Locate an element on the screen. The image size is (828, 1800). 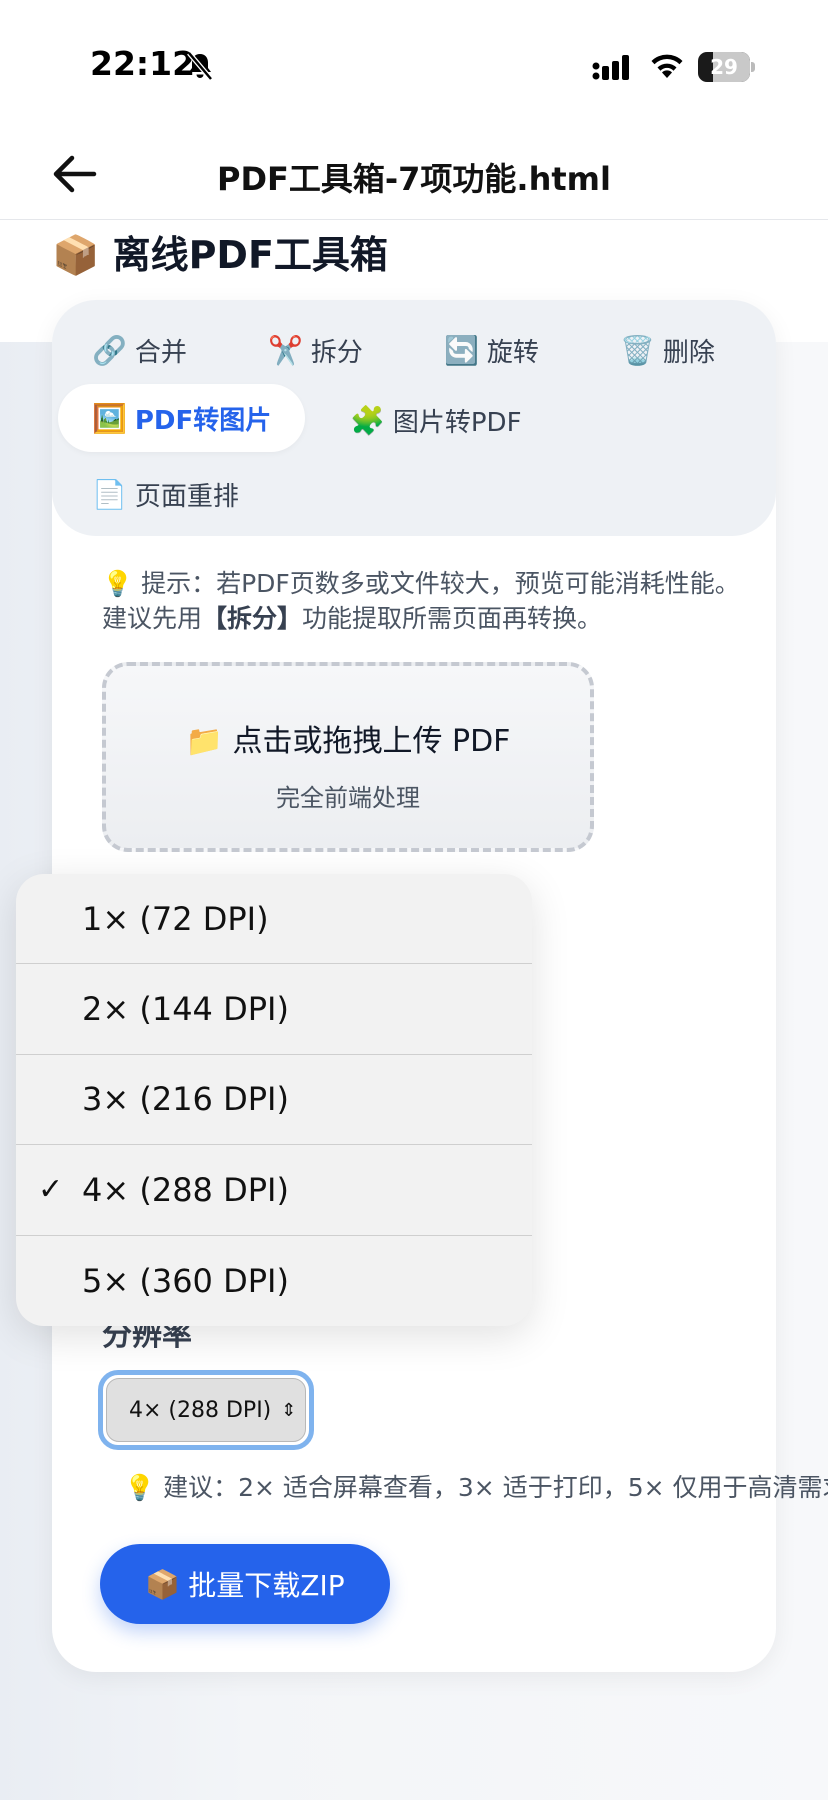
tab-delete: 🗑️ 删除 is located at coordinates (667, 350).